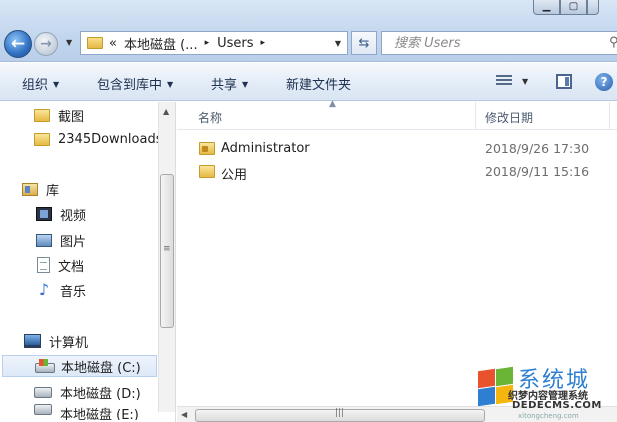 The image size is (617, 422). I want to click on recent-pages-dropdown: ▼, so click(69, 42).